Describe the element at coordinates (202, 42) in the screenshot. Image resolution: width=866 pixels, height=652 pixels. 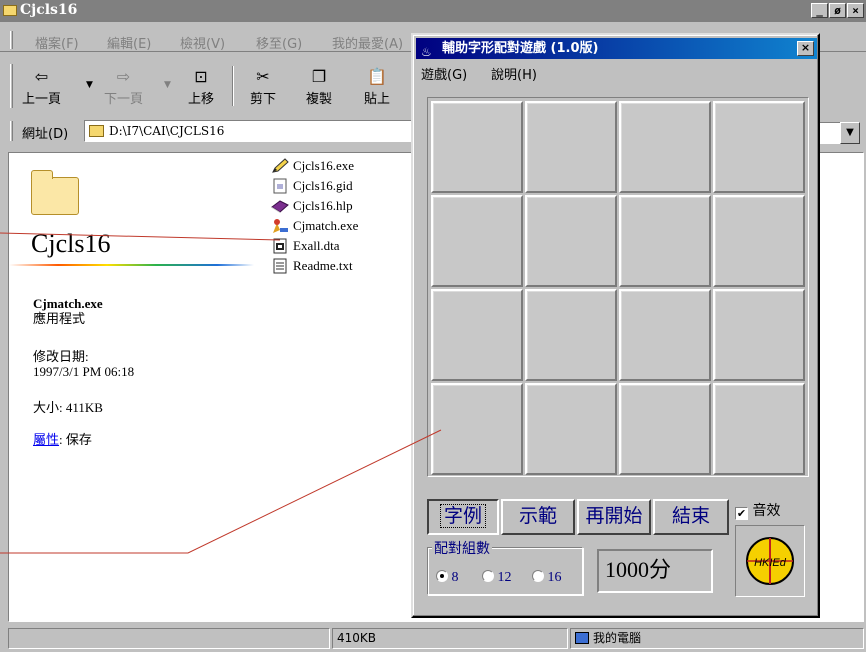
I see `menu-view: 檢視(V)` at that location.